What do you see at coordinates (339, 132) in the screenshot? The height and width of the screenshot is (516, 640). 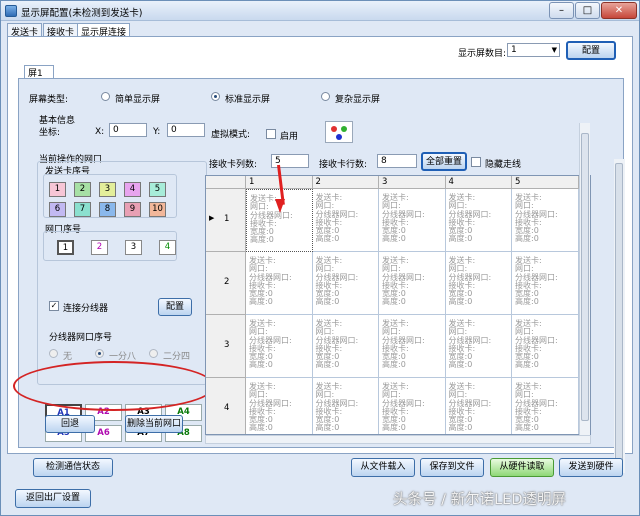 I see `virtual-pixel-icon` at bounding box center [339, 132].